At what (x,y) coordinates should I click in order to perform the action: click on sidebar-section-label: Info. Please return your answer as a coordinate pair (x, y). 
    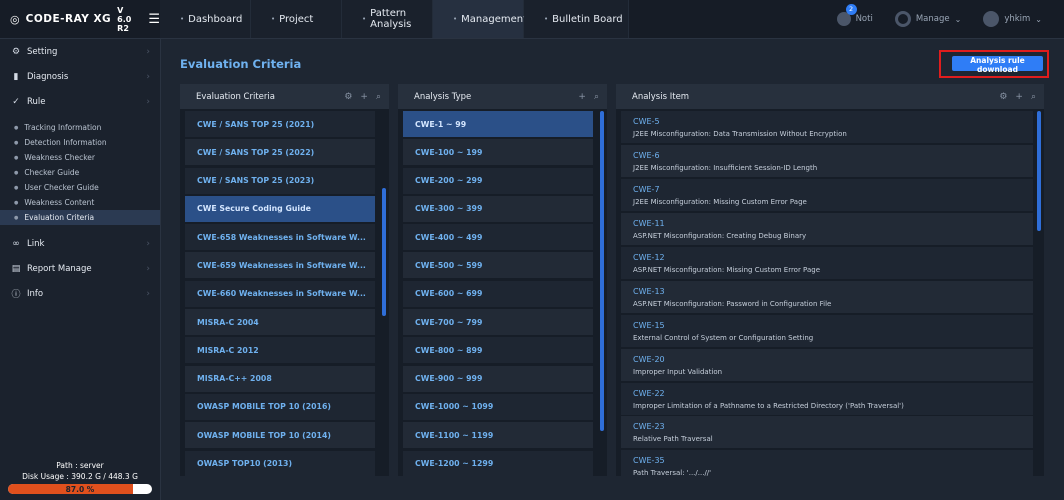
    Looking at the image, I should click on (35, 293).